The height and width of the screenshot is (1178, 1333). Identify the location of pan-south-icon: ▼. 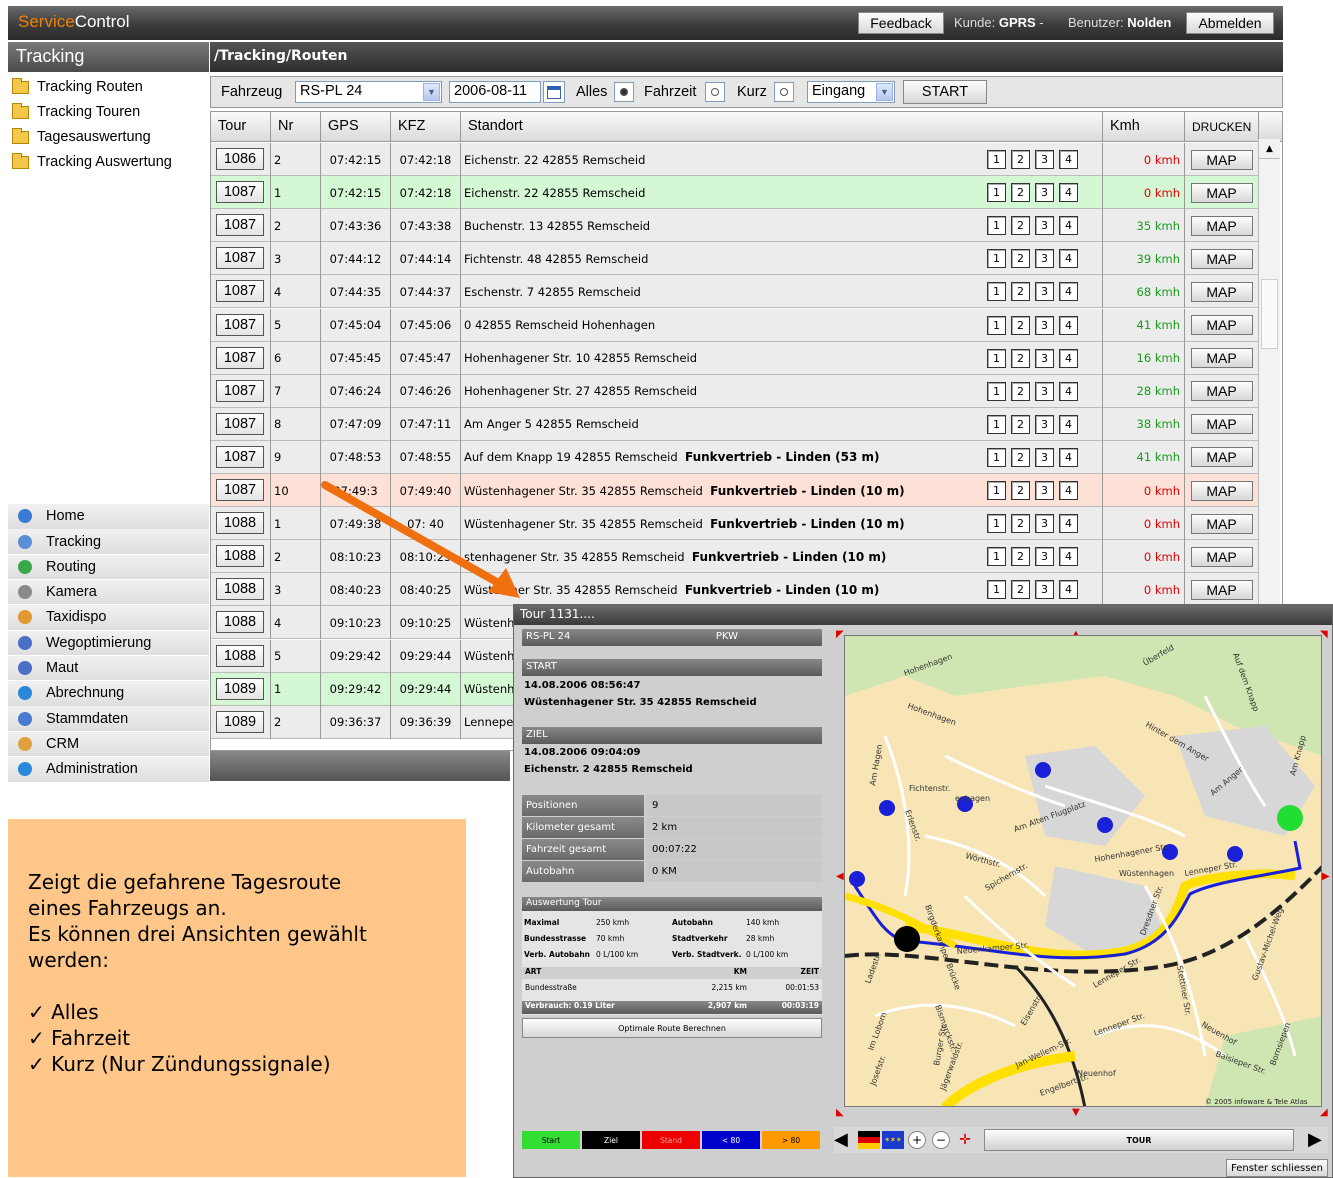
(1076, 1112).